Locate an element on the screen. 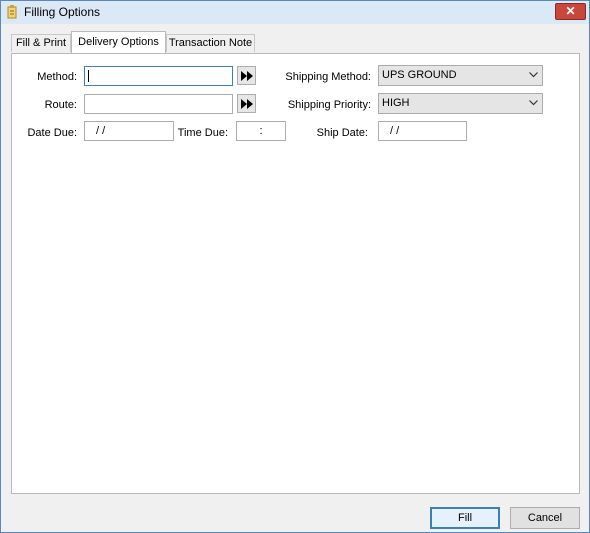 This screenshot has height=533, width=590. shipping-priority-select: HIGH is located at coordinates (460, 103).